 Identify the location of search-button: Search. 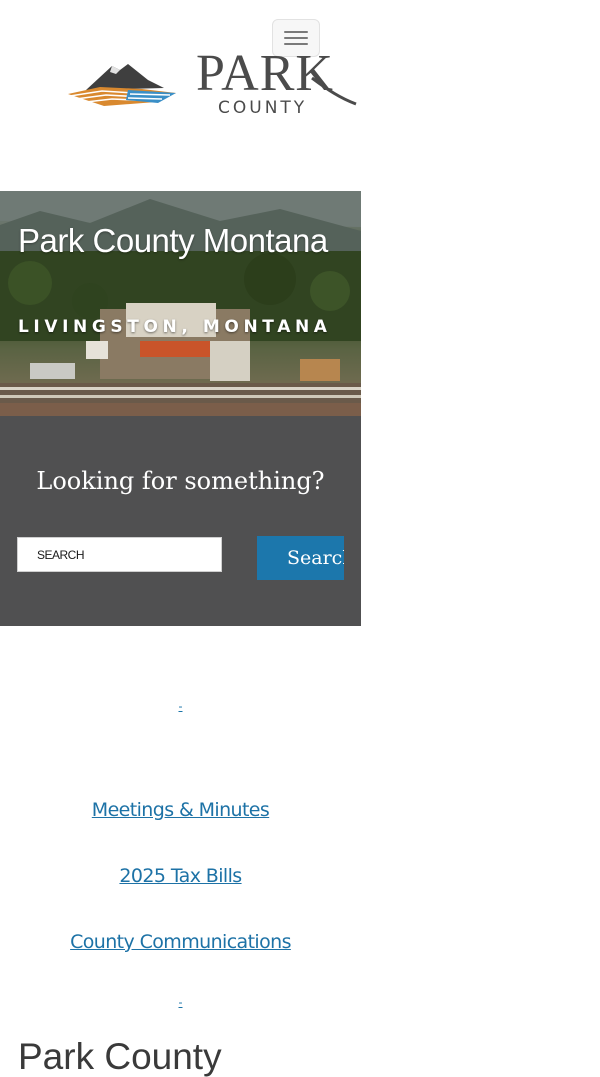
(300, 558).